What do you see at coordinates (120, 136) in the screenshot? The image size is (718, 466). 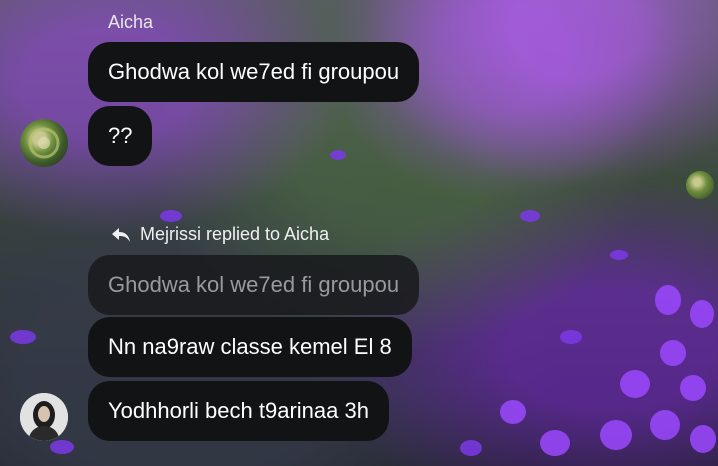 I see `message-bubble: ??` at bounding box center [120, 136].